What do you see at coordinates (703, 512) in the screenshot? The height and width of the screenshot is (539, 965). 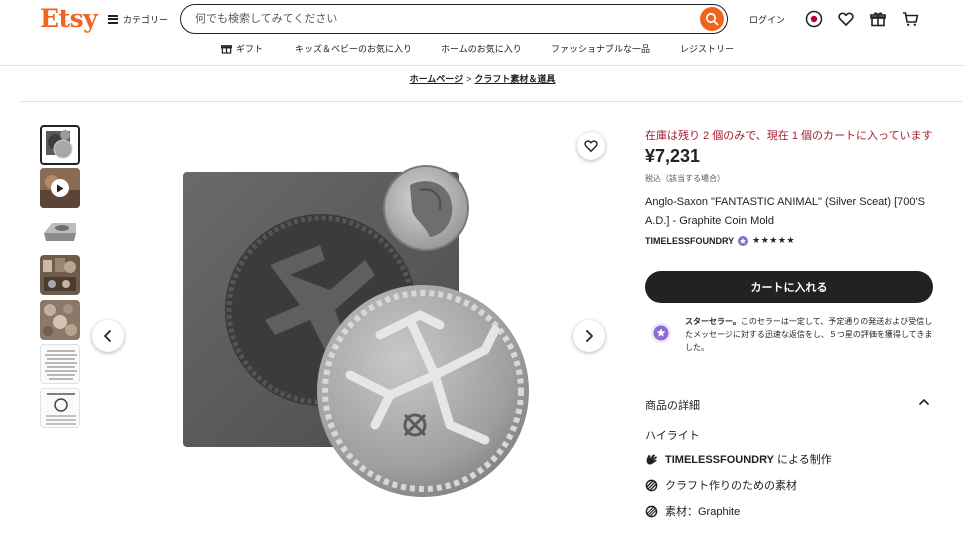 I see `highlight-material-text: 素材：Graphite` at bounding box center [703, 512].